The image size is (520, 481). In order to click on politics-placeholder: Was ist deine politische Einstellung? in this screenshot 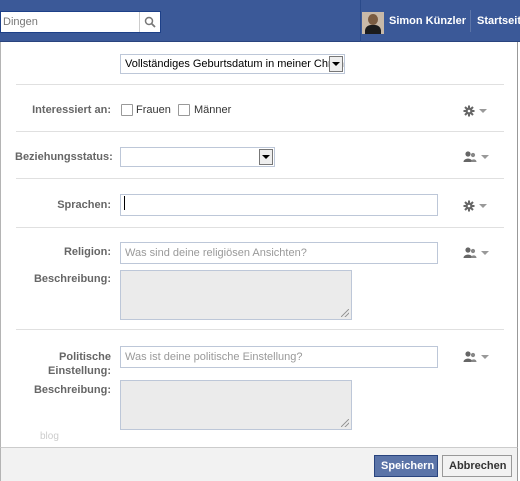, I will do `click(214, 357)`.